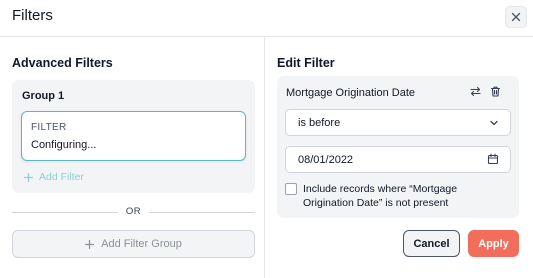  I want to click on include-missing-checkbox, so click(291, 189).